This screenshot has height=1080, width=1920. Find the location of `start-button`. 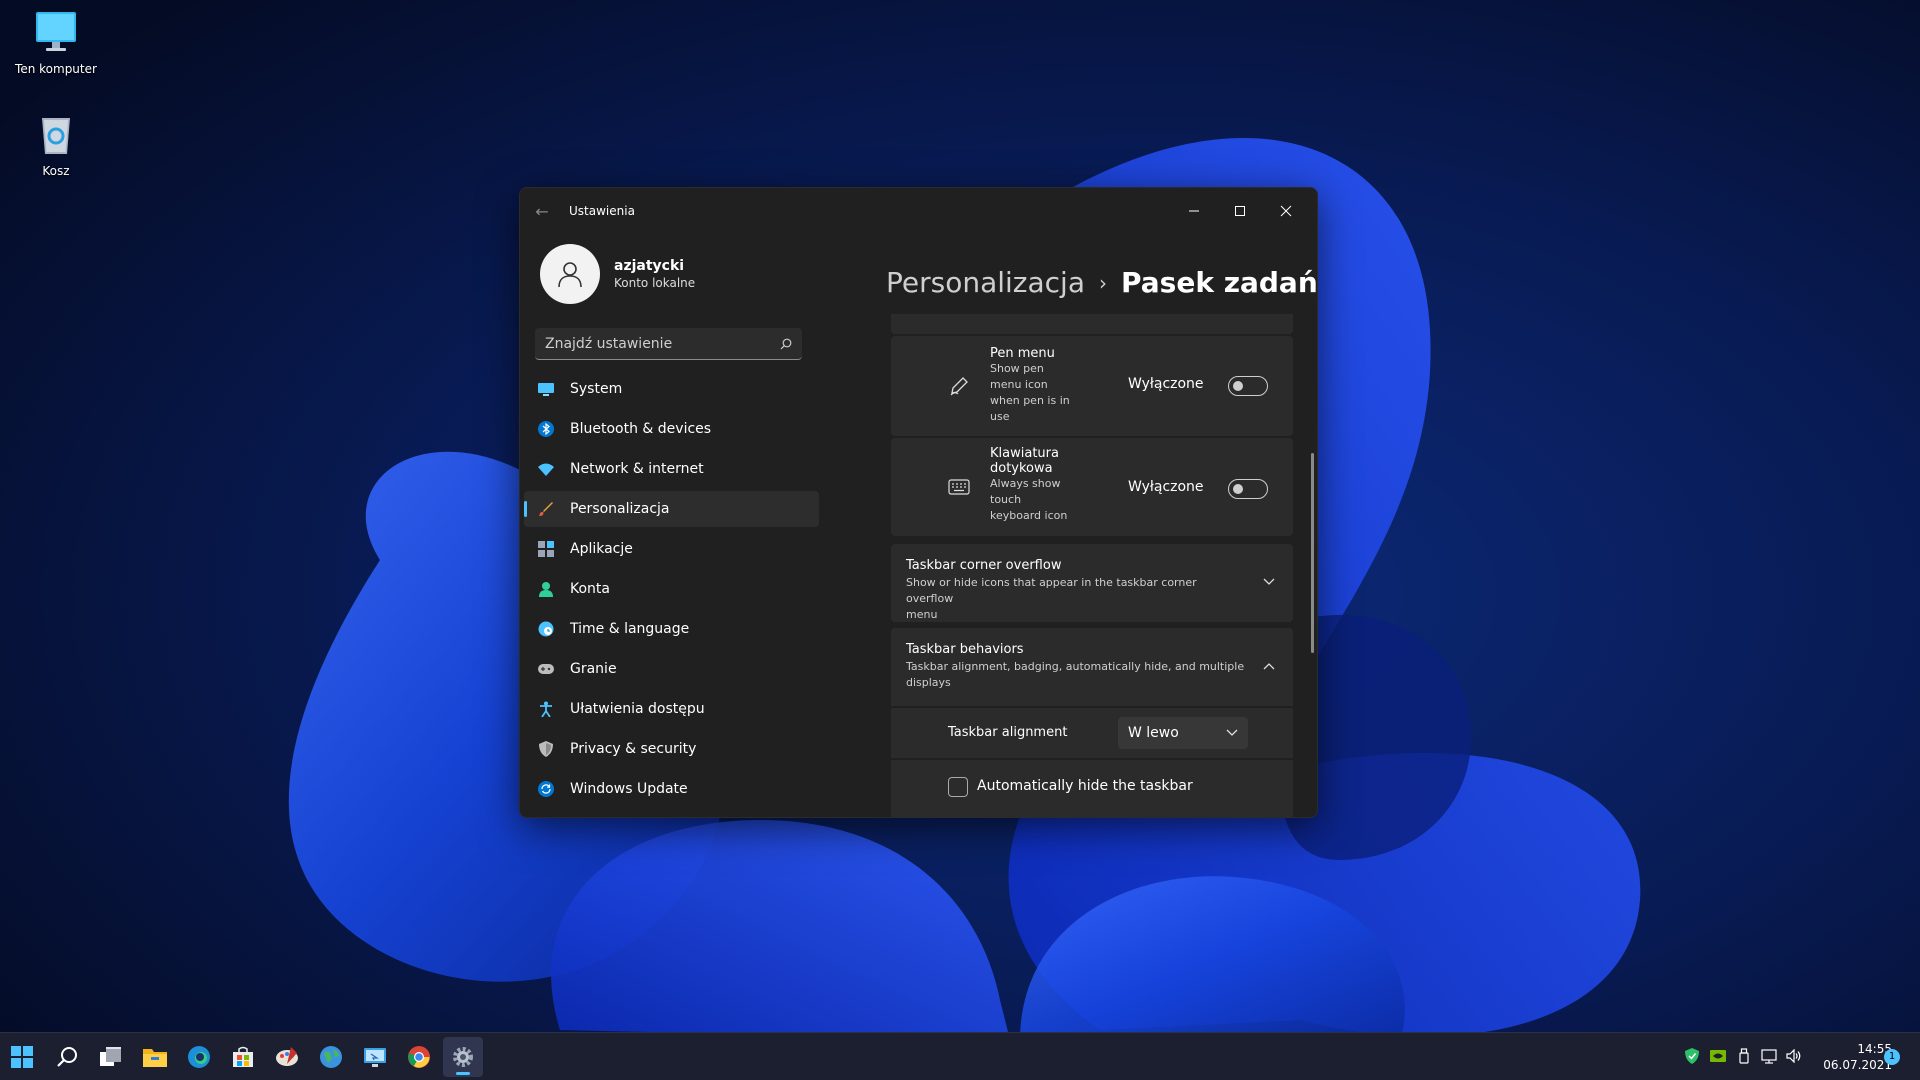

start-button is located at coordinates (22, 1057).